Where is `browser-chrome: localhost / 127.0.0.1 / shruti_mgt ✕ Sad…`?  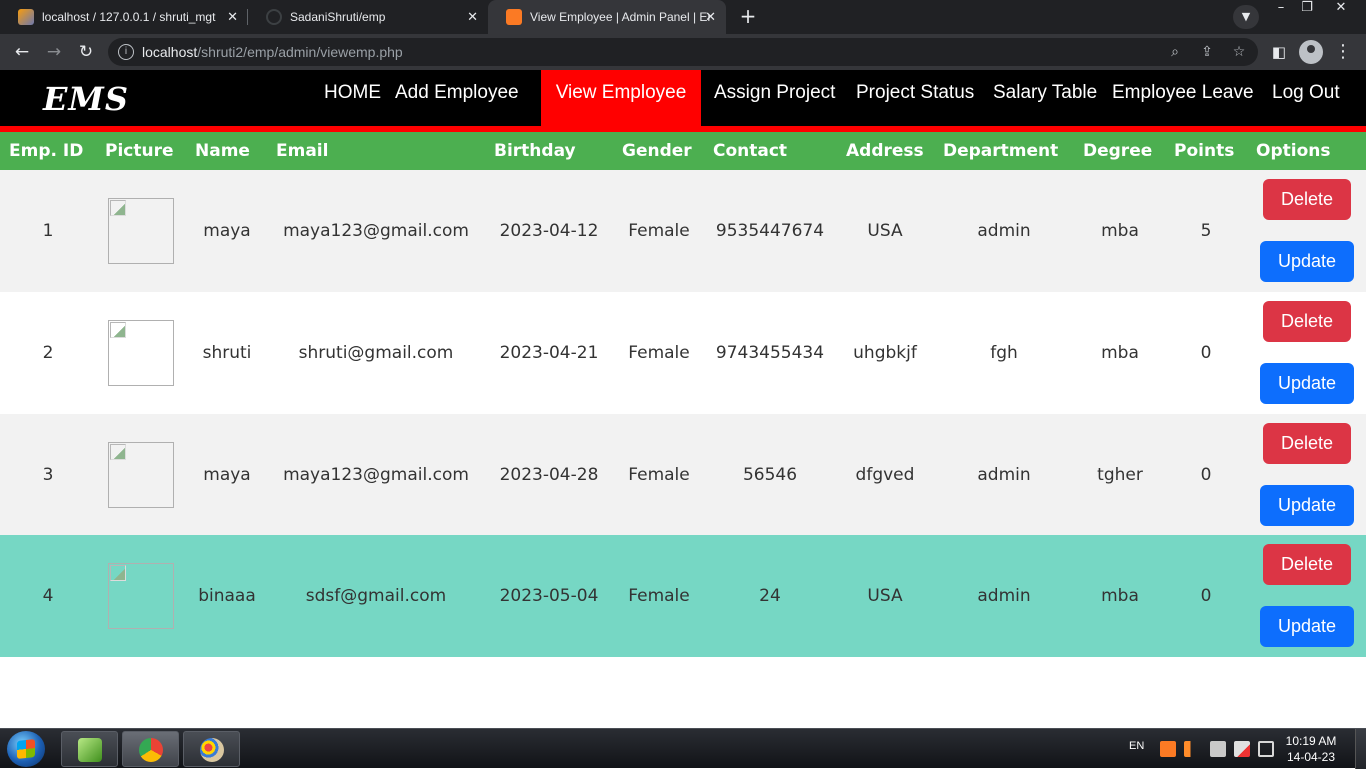 browser-chrome: localhost / 127.0.0.1 / shruti_mgt ✕ Sad… is located at coordinates (683, 35).